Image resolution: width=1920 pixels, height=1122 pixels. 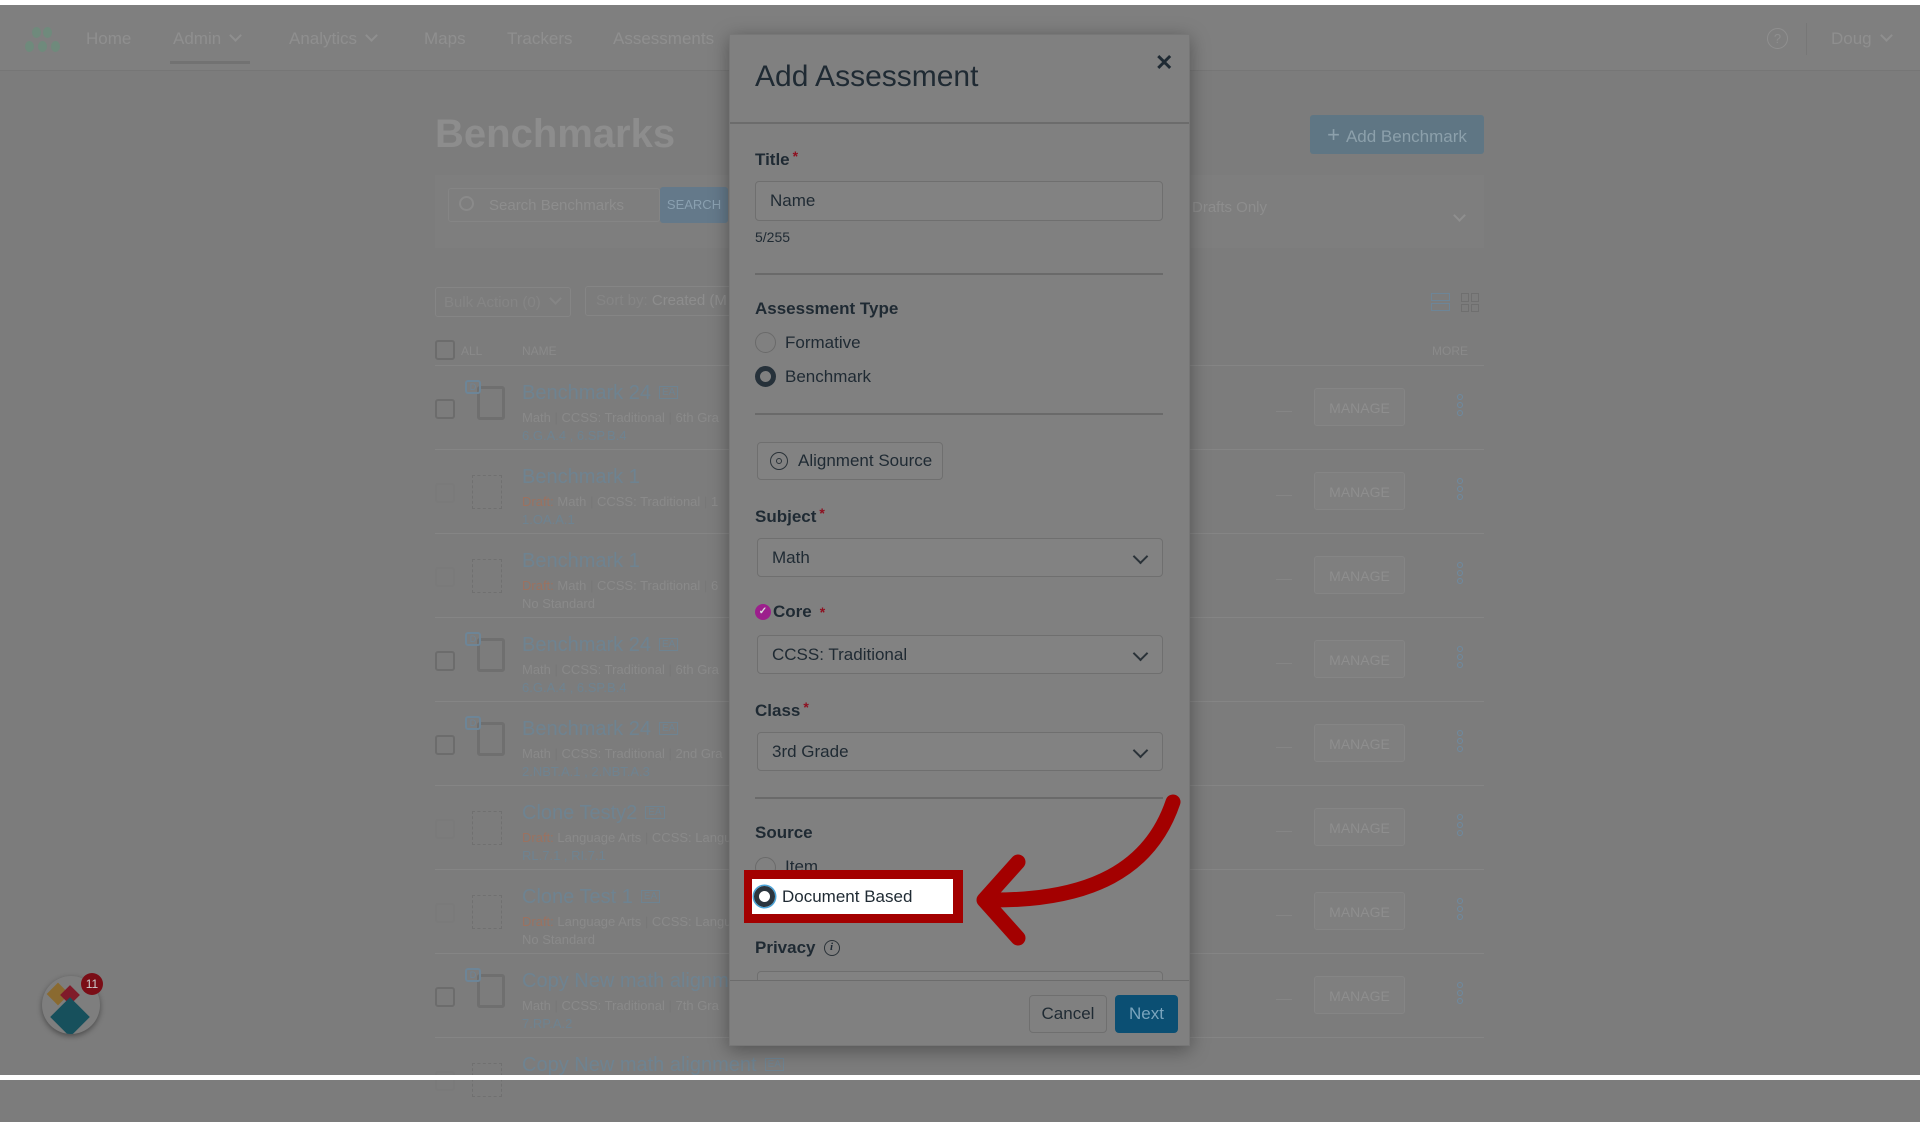 What do you see at coordinates (960, 1077) in the screenshot?
I see `bottom-strip` at bounding box center [960, 1077].